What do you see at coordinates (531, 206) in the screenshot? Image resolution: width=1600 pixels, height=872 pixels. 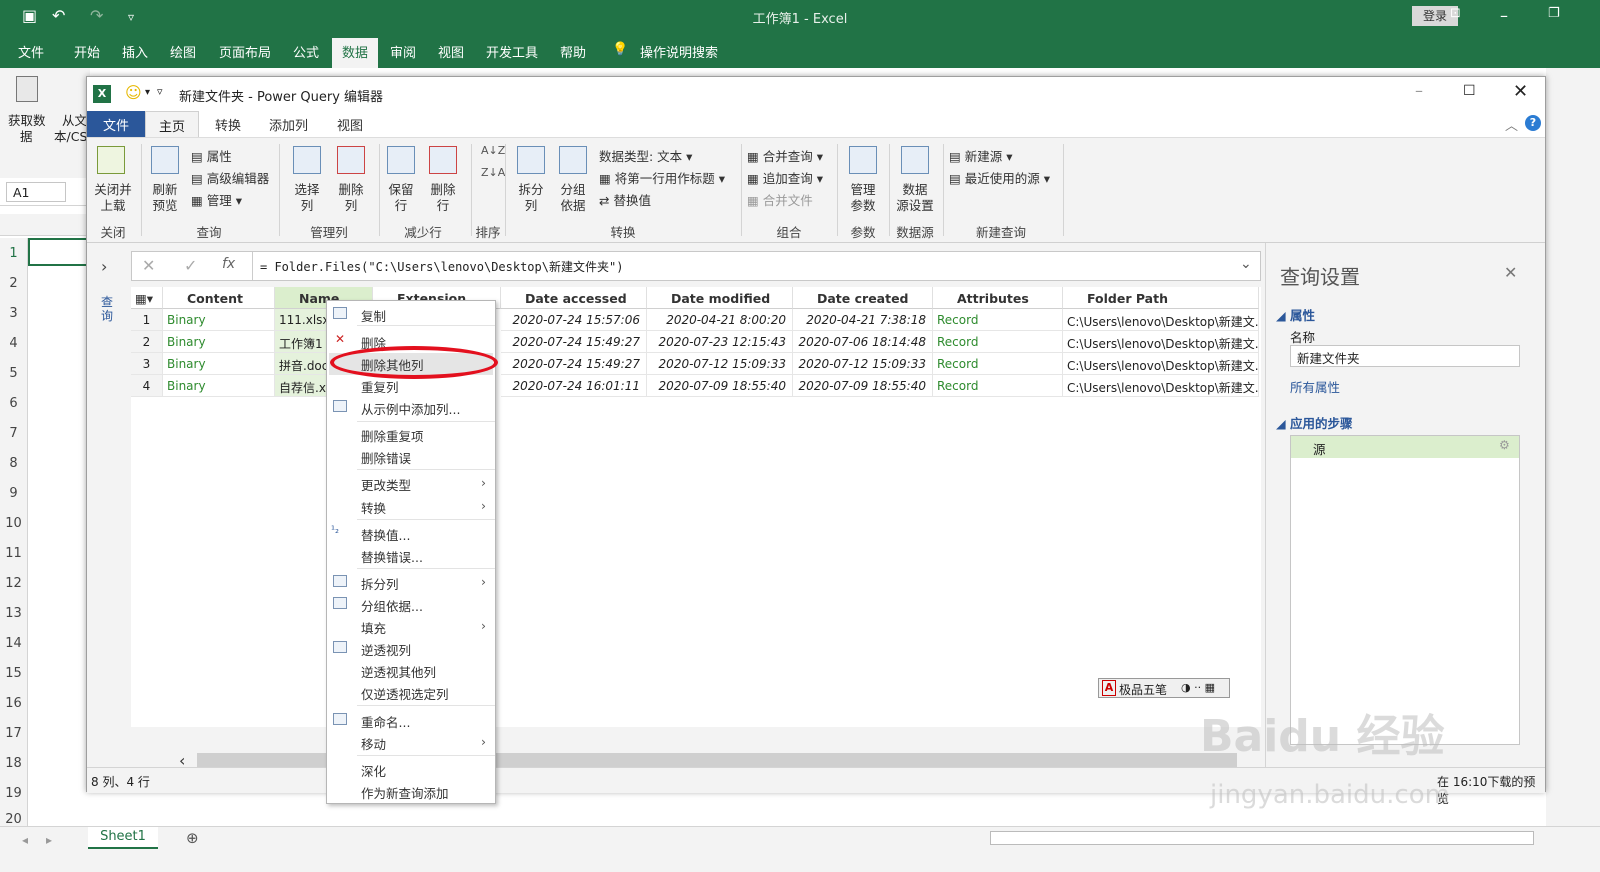 I see `split-col-label-2: 列` at bounding box center [531, 206].